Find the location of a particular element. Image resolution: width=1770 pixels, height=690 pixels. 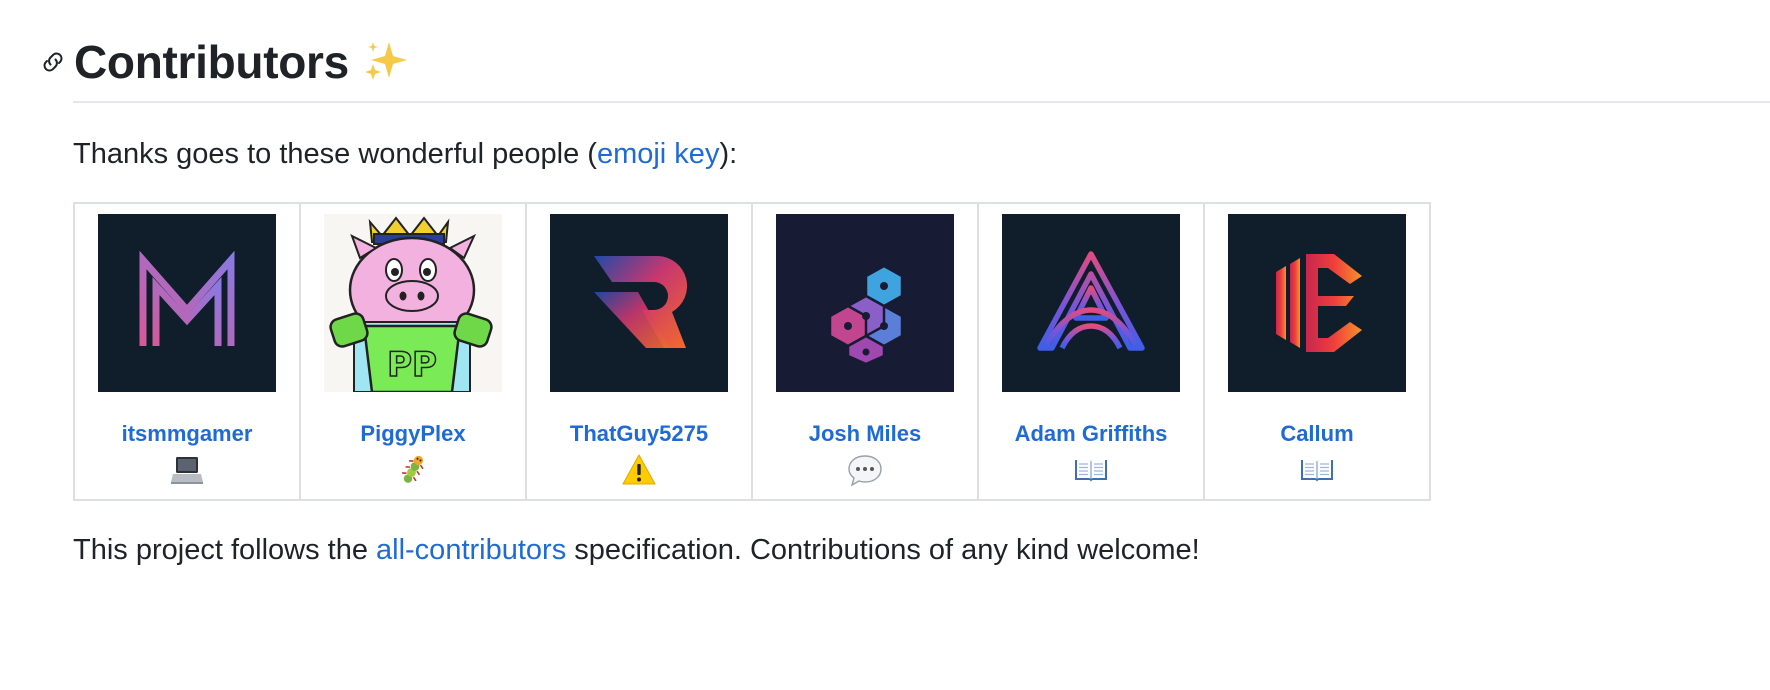

contributor-name: Adam Griffiths is located at coordinates (1091, 434).